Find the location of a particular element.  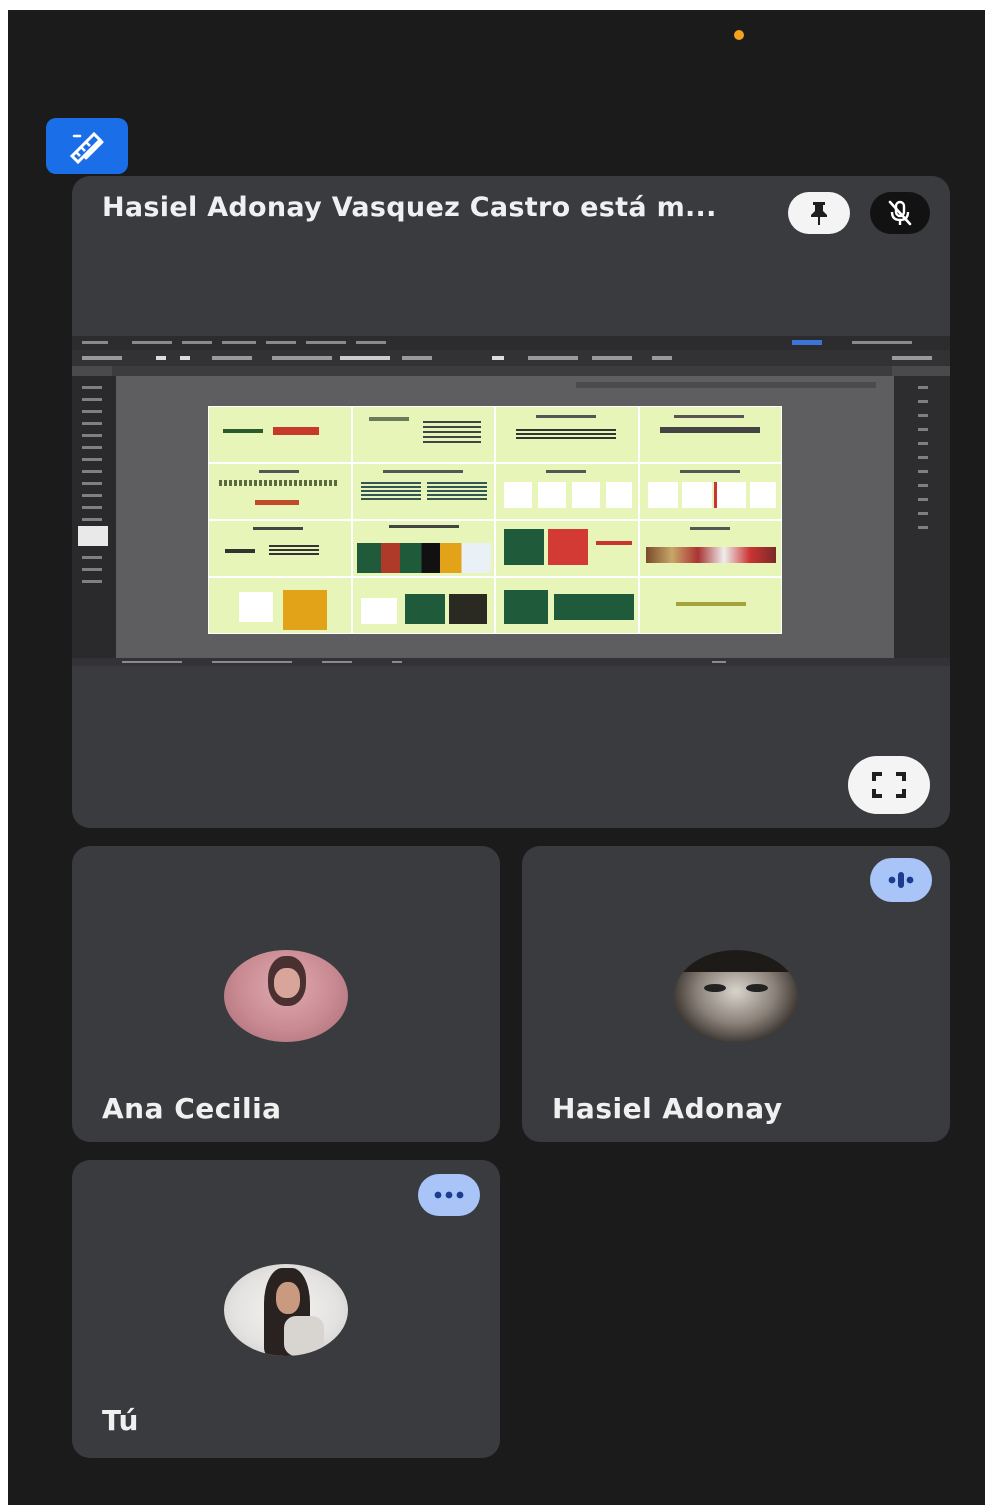

app-status-bar is located at coordinates (511, 662).